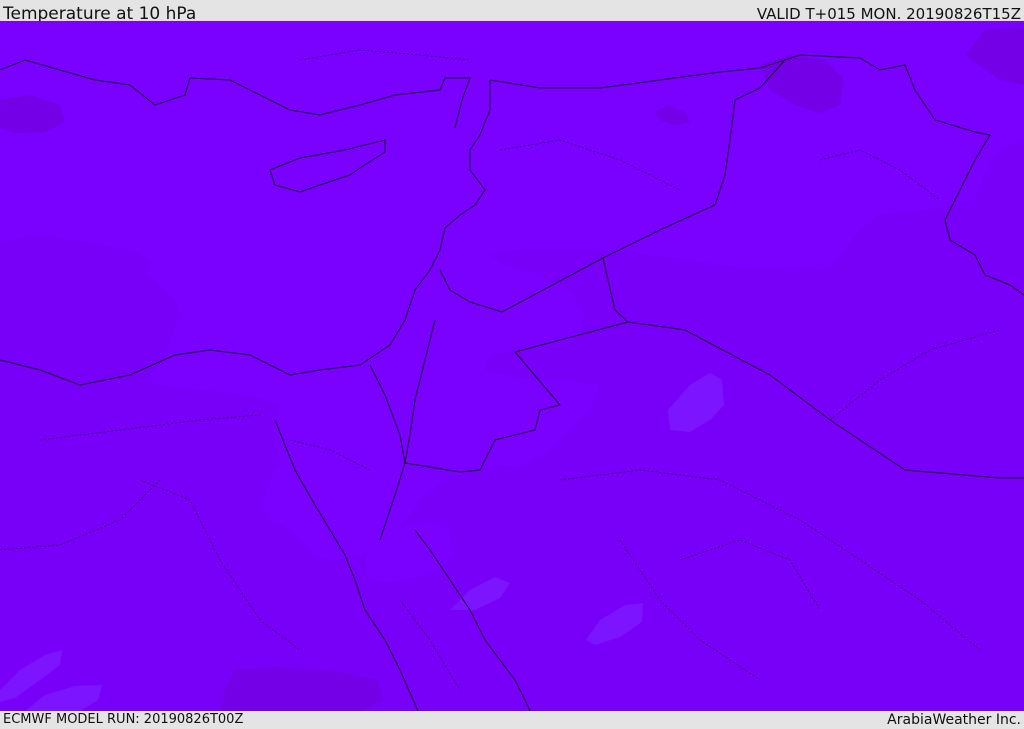  Describe the element at coordinates (123, 719) in the screenshot. I see `model-run-label: ECMWF MODEL RUN: 20190826T00Z` at that location.